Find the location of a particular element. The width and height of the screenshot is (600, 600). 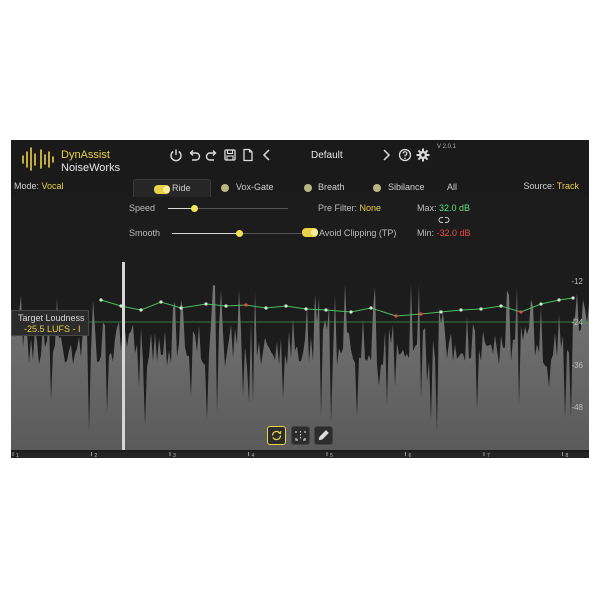

tab-vox-gate: Vox-Gate is located at coordinates (251, 187).